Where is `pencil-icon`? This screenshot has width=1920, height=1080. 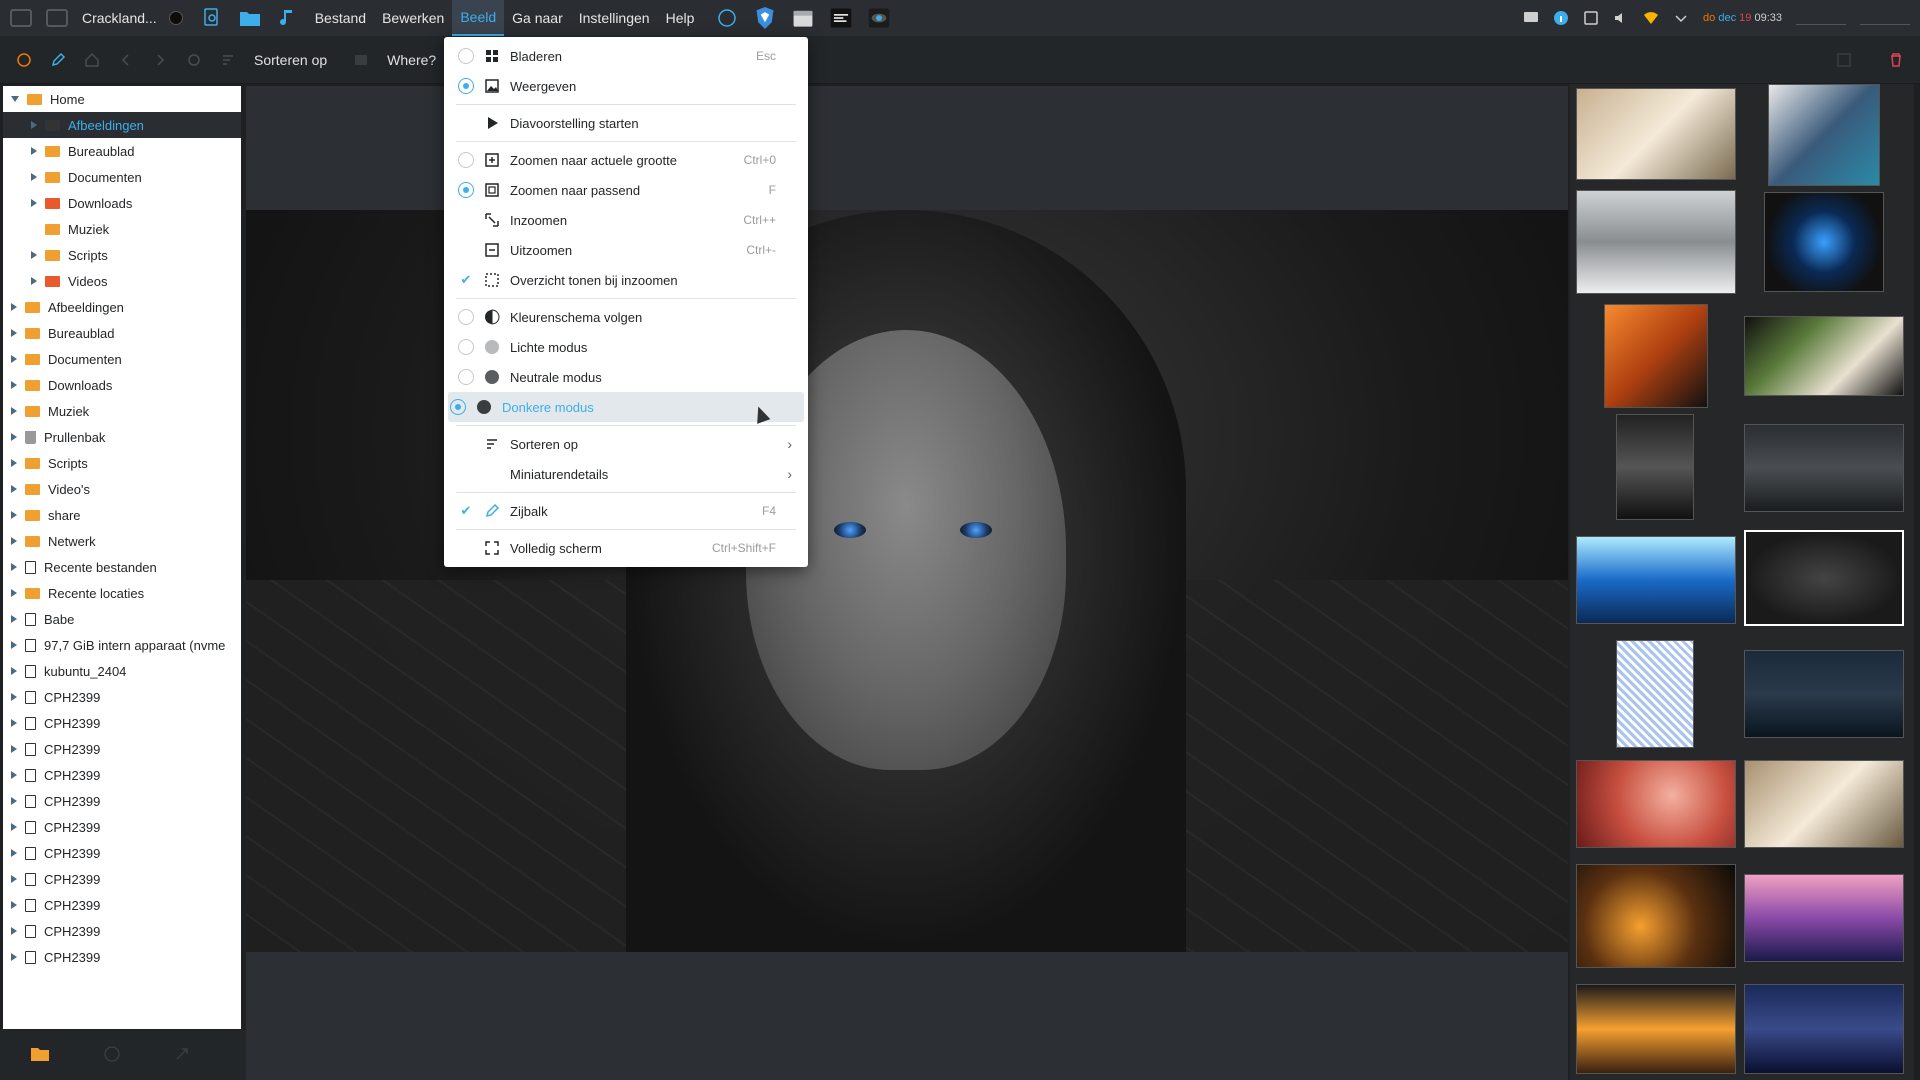
pencil-icon is located at coordinates (58, 60).